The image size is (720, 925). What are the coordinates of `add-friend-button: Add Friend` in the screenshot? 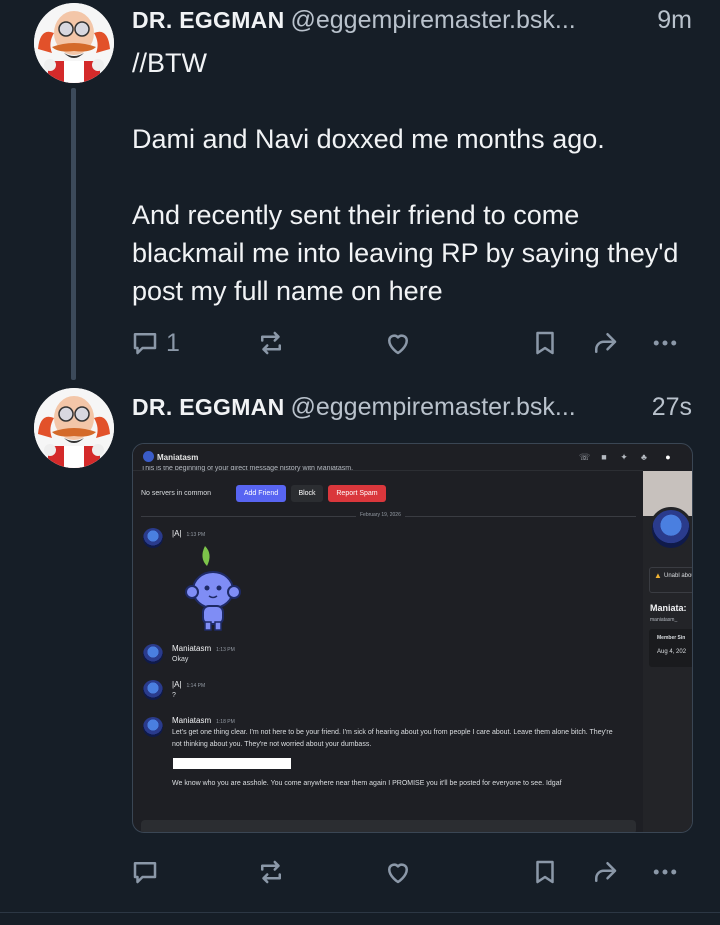 It's located at (261, 493).